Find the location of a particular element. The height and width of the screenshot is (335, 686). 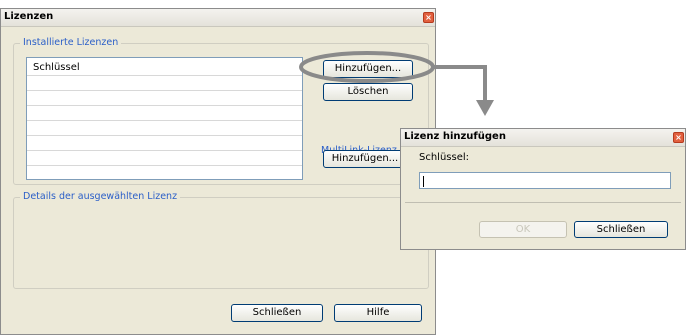

add-license-titlebar: Lizenz hinzufügen × is located at coordinates (543, 138).